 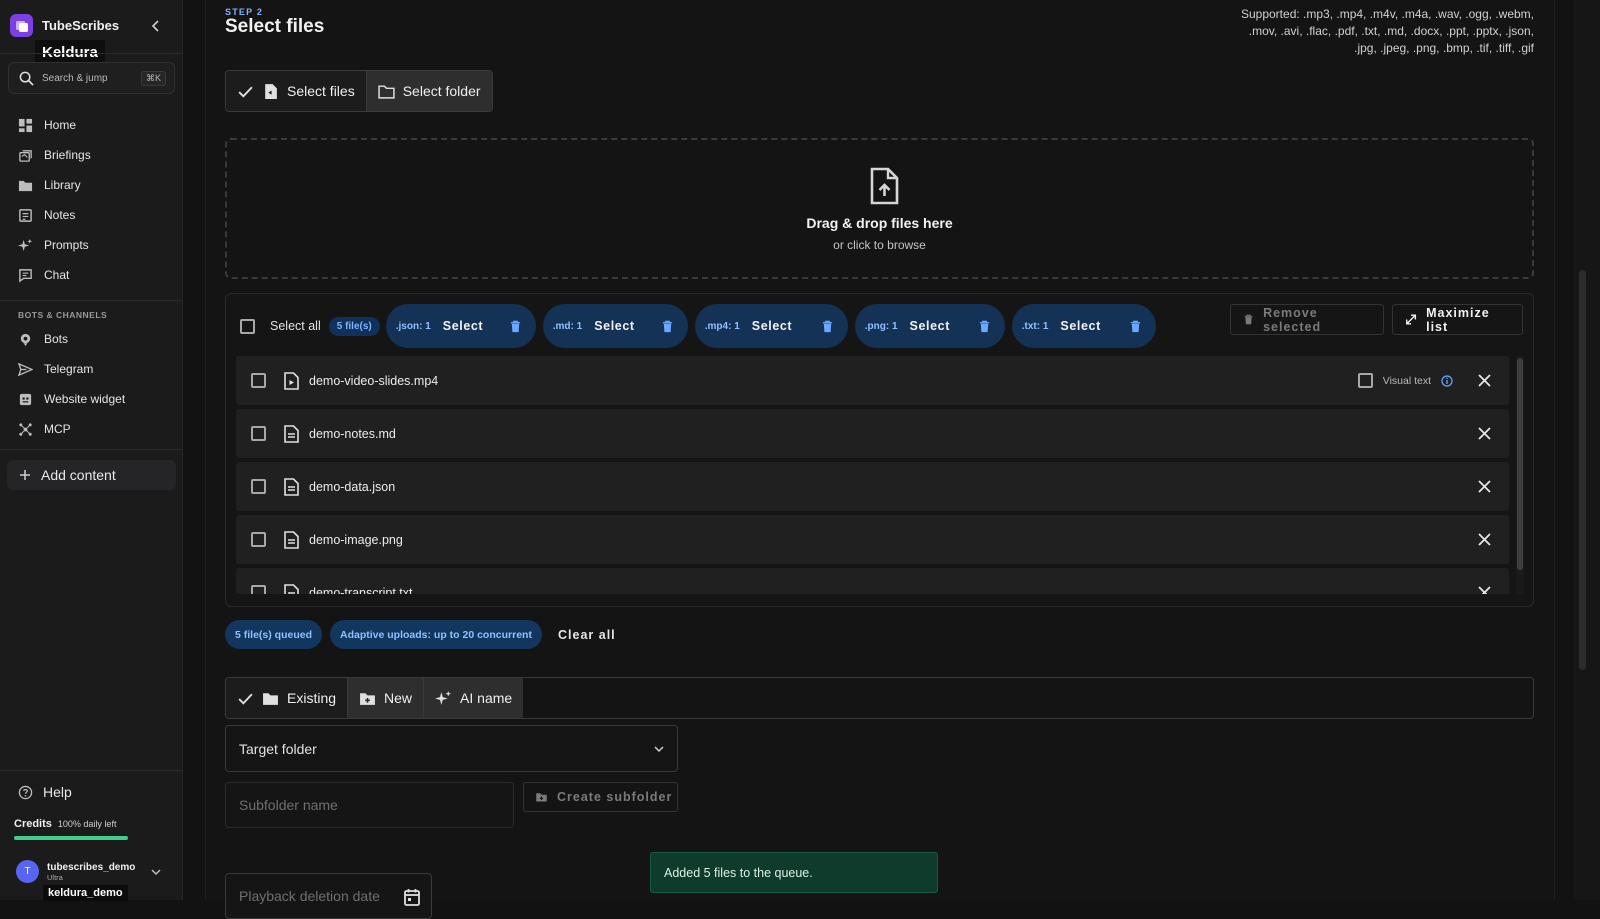 What do you see at coordinates (55, 877) in the screenshot?
I see `user-plan: Ultra` at bounding box center [55, 877].